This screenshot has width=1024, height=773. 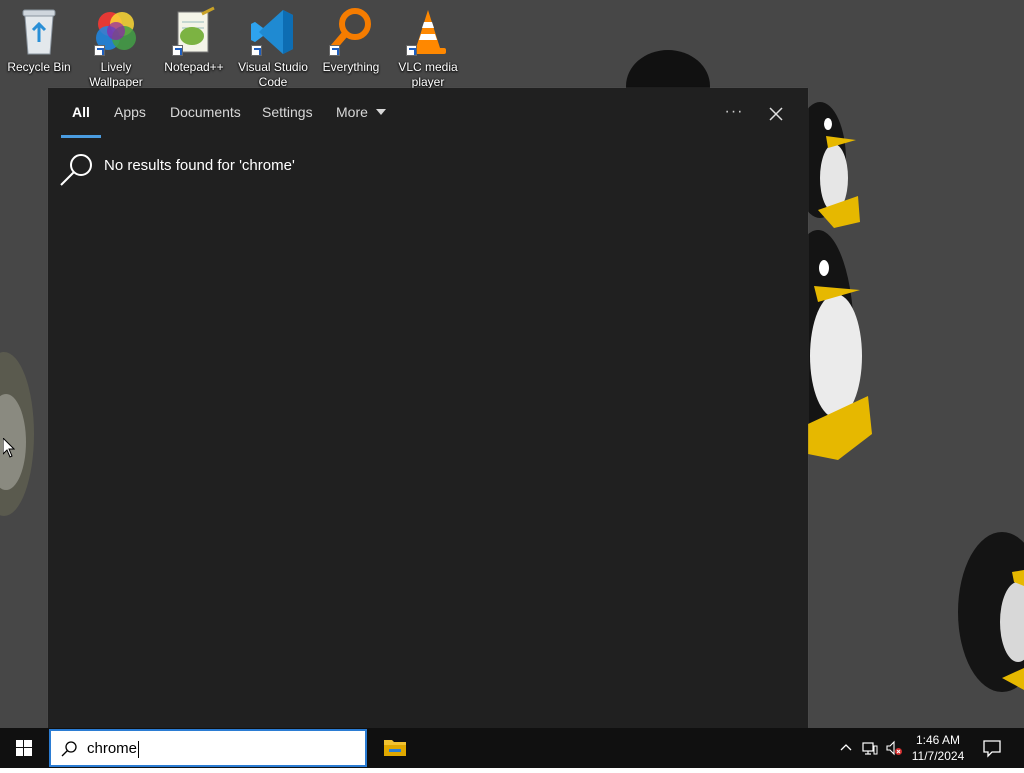 I want to click on windows-logo-icon, so click(x=24, y=748).